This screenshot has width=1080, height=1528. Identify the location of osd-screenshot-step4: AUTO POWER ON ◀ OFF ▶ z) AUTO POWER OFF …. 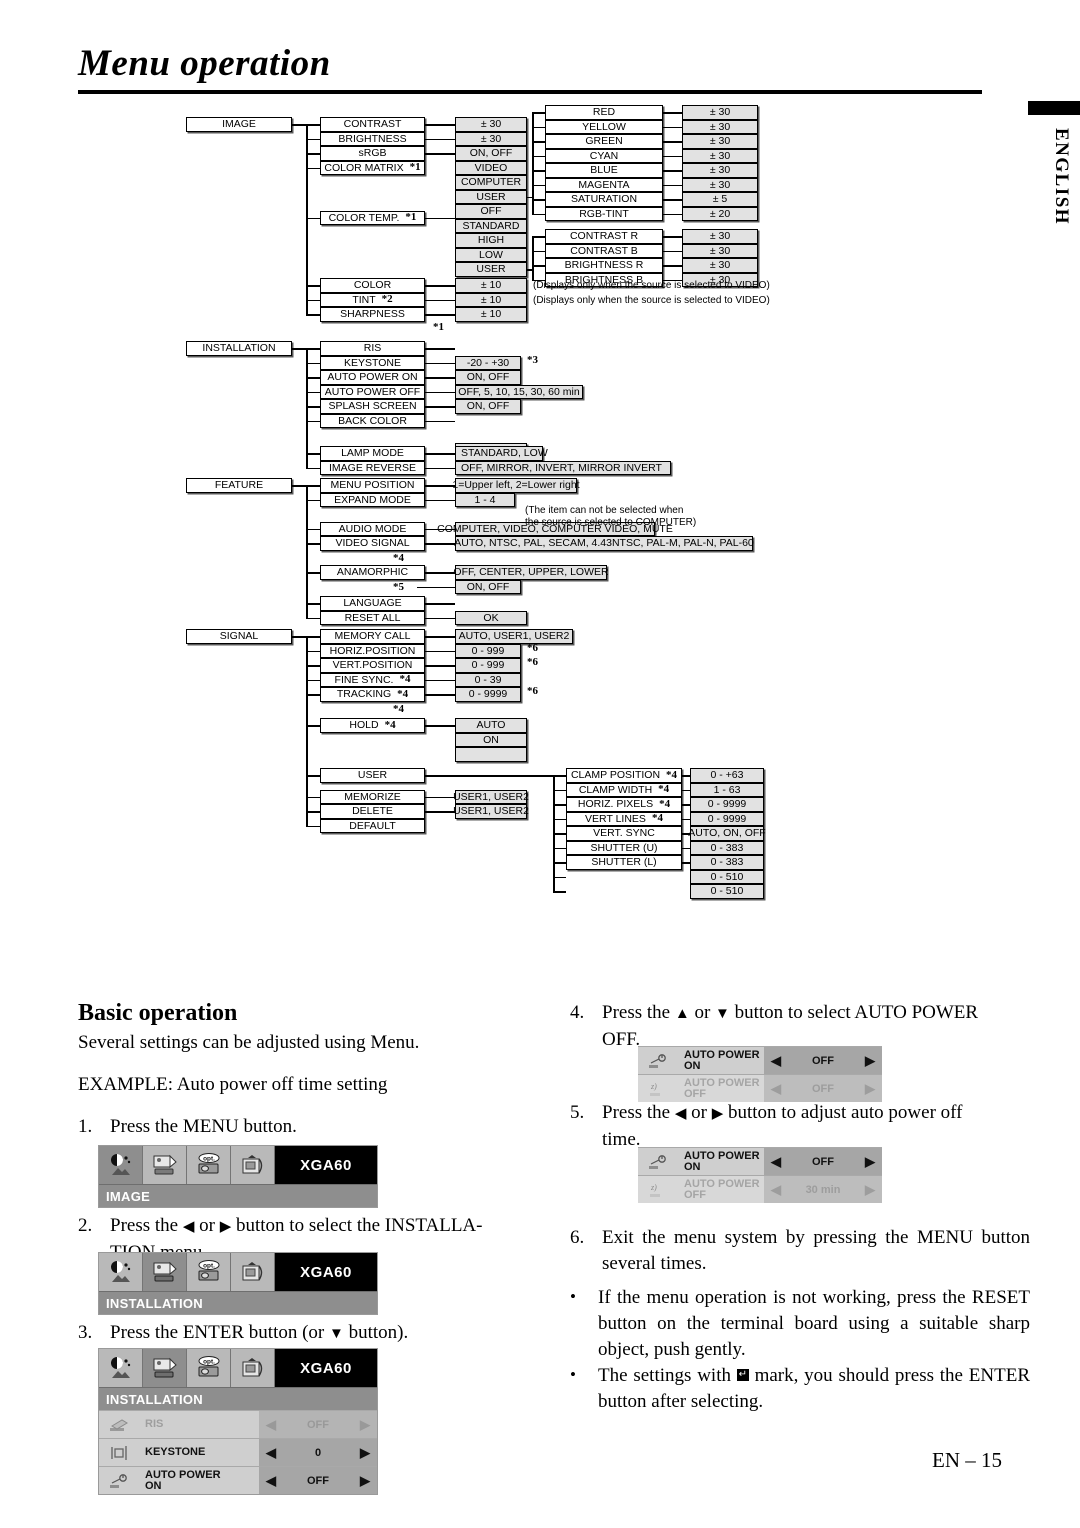
(760, 1074).